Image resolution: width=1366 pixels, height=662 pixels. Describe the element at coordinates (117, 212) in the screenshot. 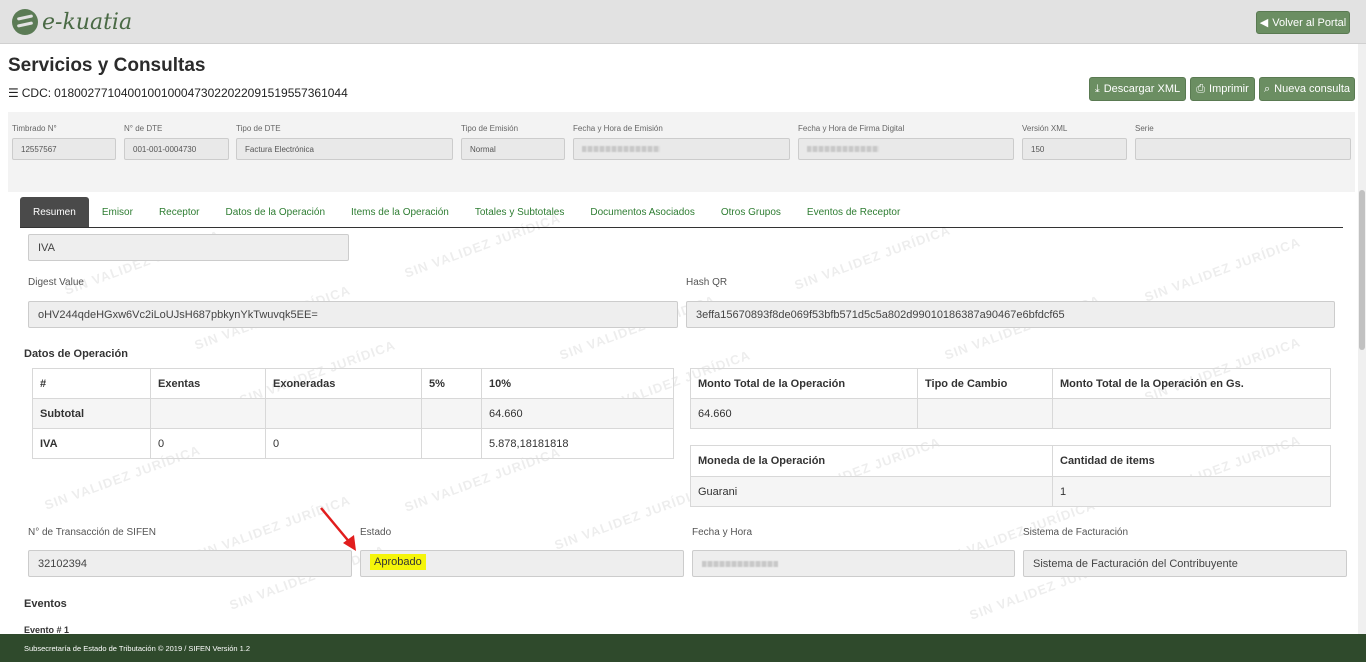

I see `tab-emisor: Emisor` at that location.